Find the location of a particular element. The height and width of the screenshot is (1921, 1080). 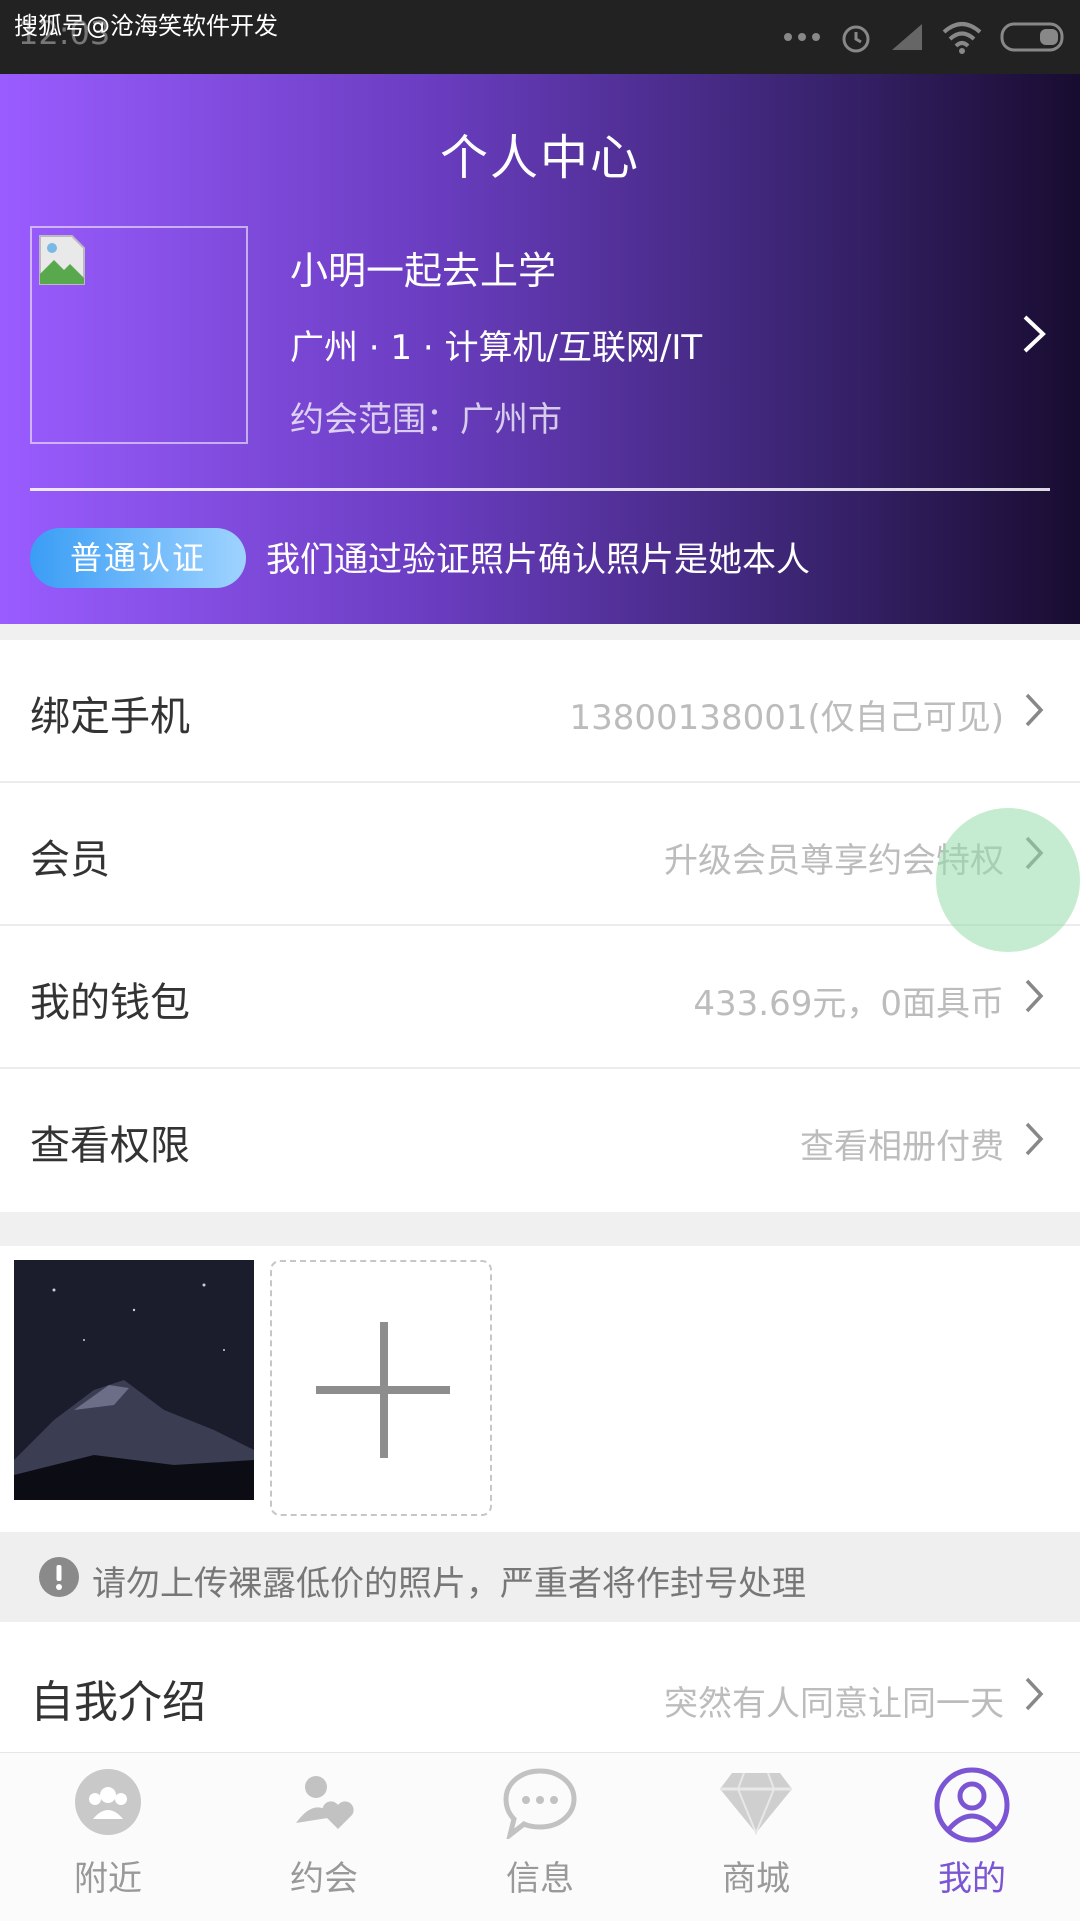

row-label: 自我介绍 is located at coordinates (118, 1702).